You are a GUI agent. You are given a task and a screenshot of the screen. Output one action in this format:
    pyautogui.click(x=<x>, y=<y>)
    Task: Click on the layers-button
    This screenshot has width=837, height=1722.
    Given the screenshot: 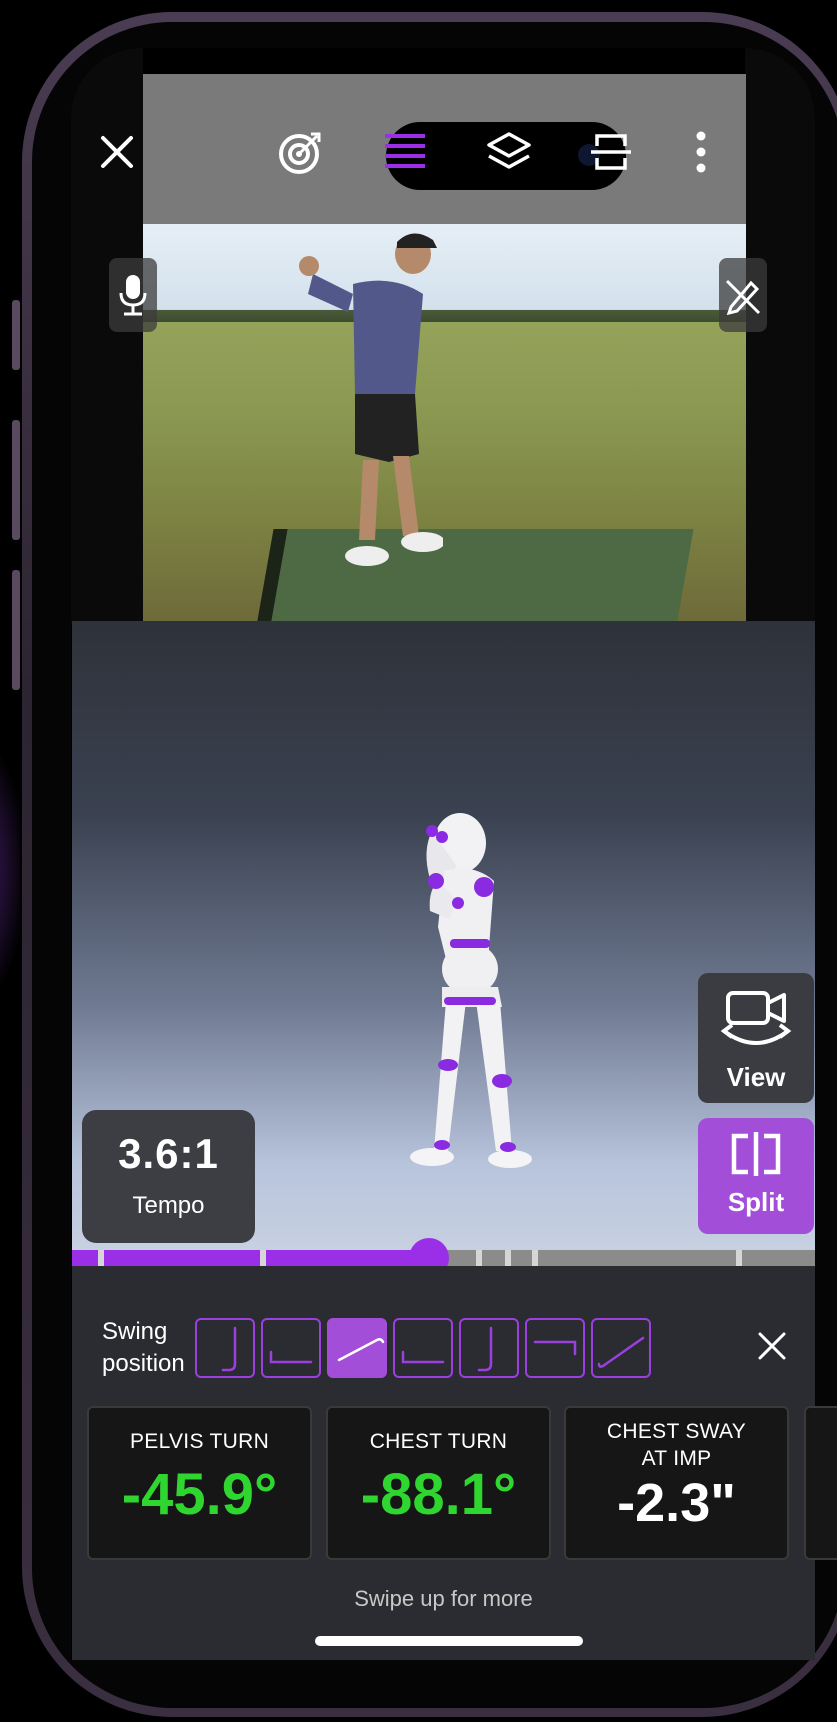 What is the action you would take?
    pyautogui.click(x=509, y=152)
    